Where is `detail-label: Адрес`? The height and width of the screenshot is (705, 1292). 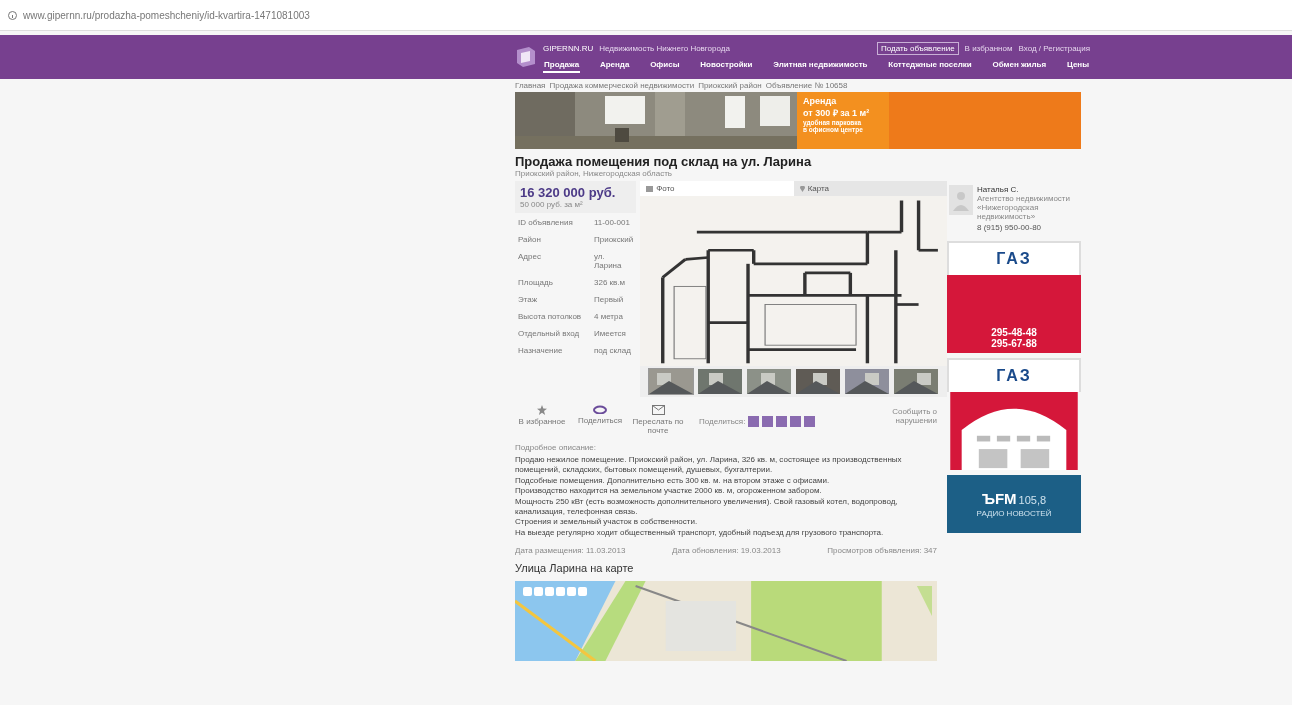 detail-label: Адрес is located at coordinates (530, 257).